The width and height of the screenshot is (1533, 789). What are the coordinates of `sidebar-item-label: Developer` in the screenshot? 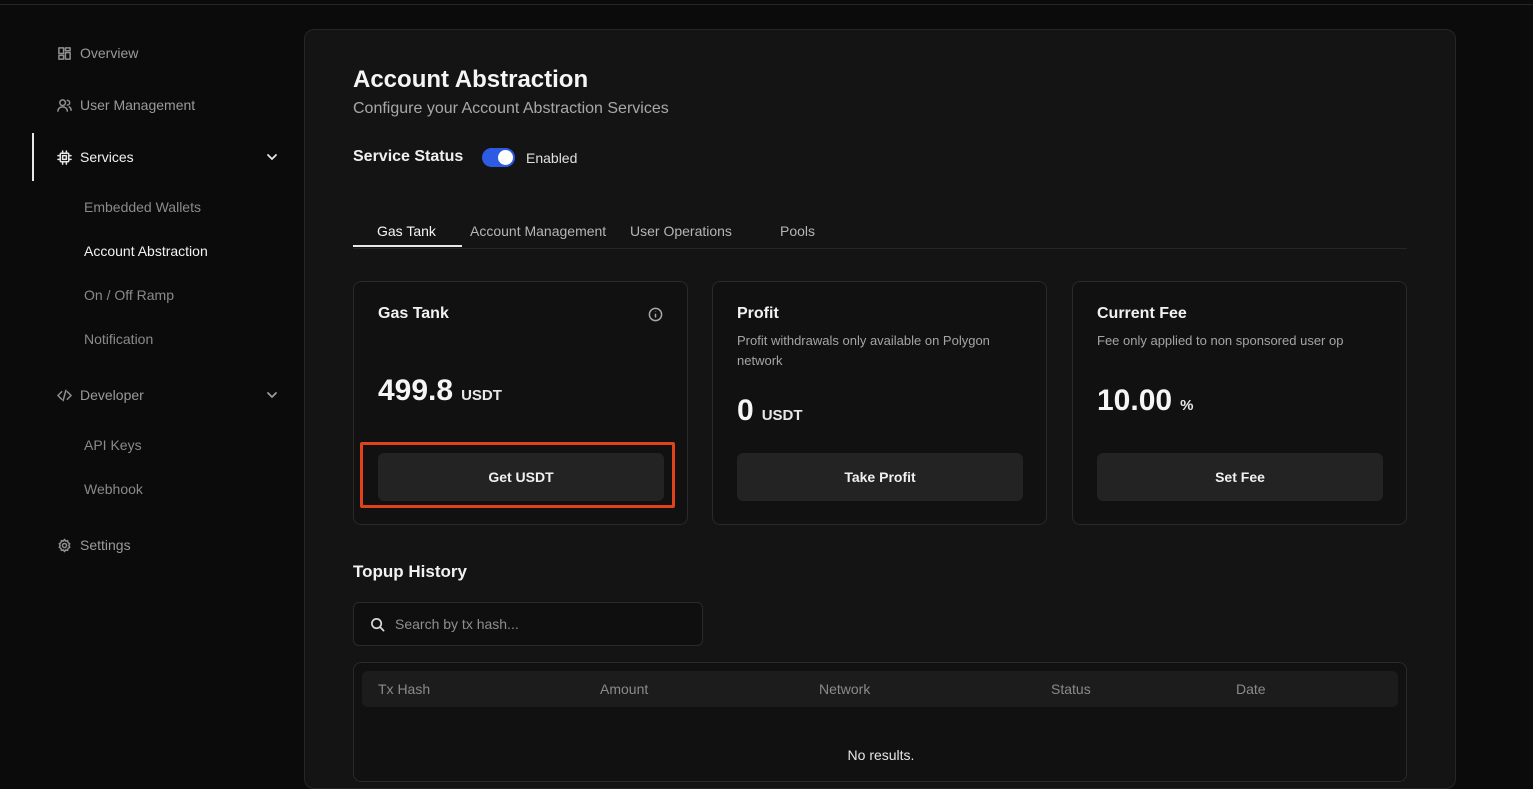 It's located at (112, 395).